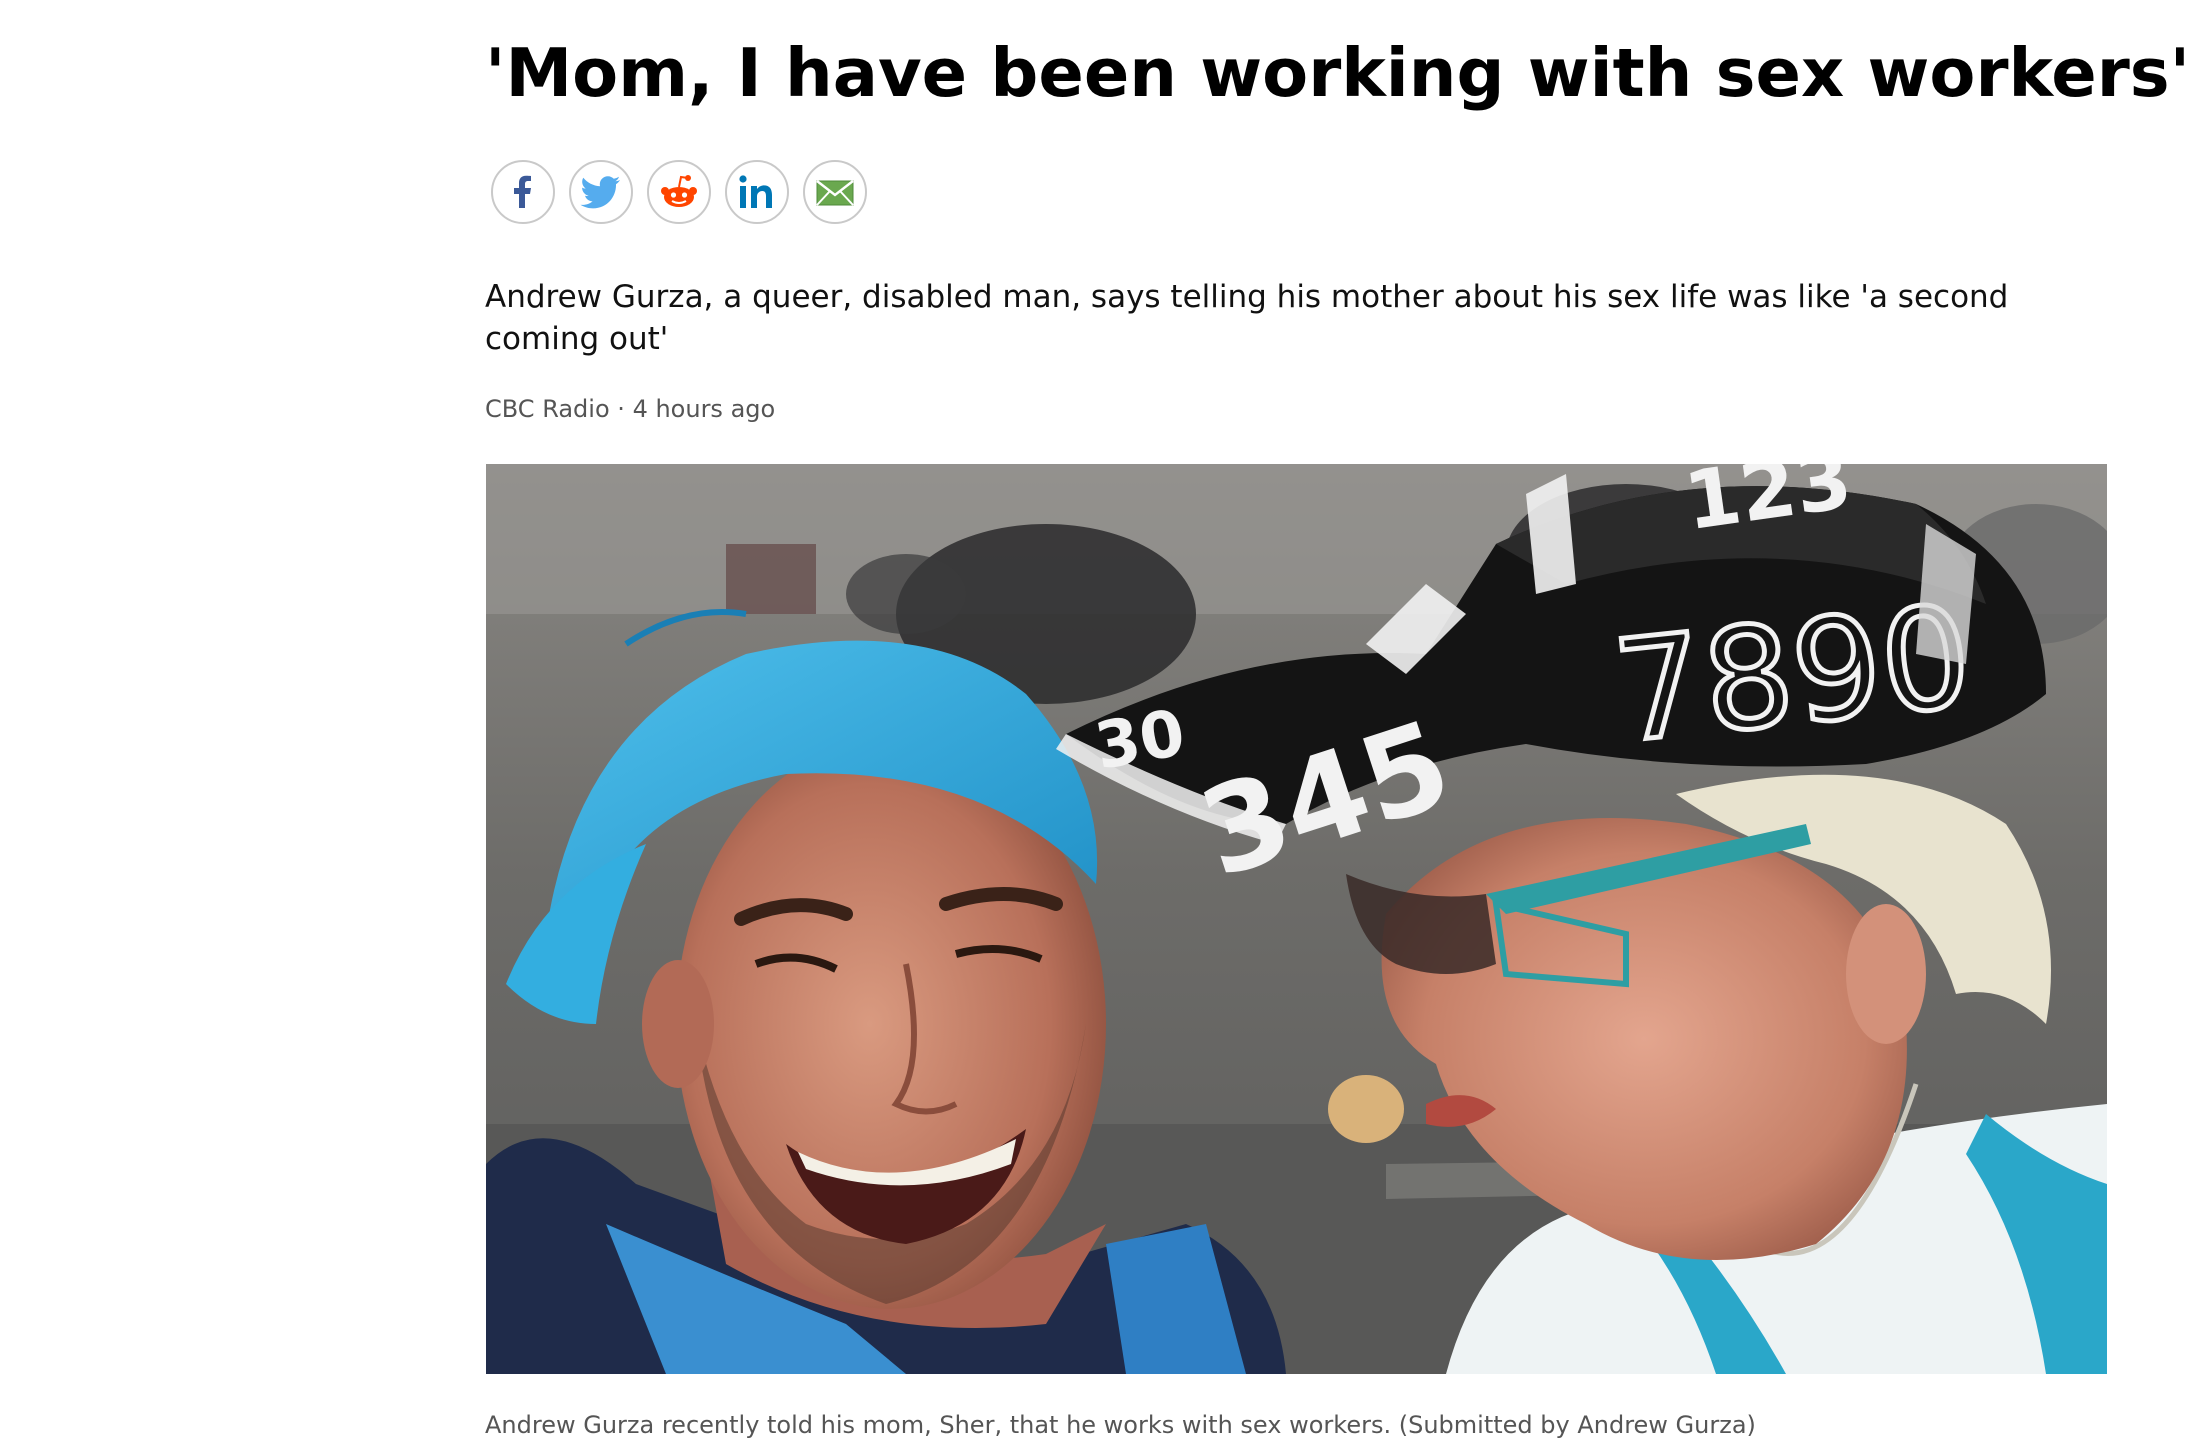  I want to click on byline: CBC Radio · 4 hours ago, so click(630, 409).